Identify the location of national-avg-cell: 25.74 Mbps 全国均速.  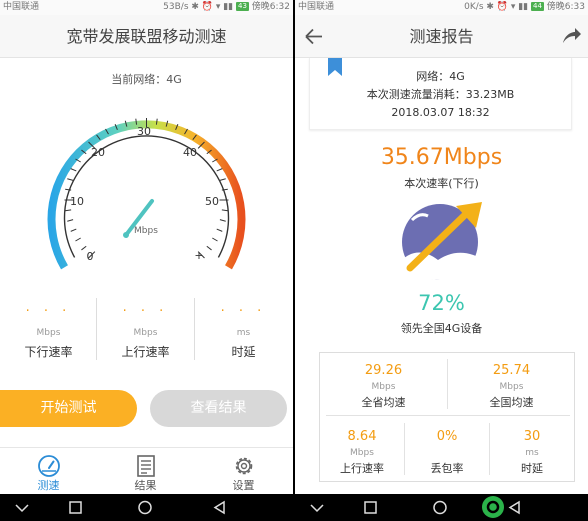
(511, 386).